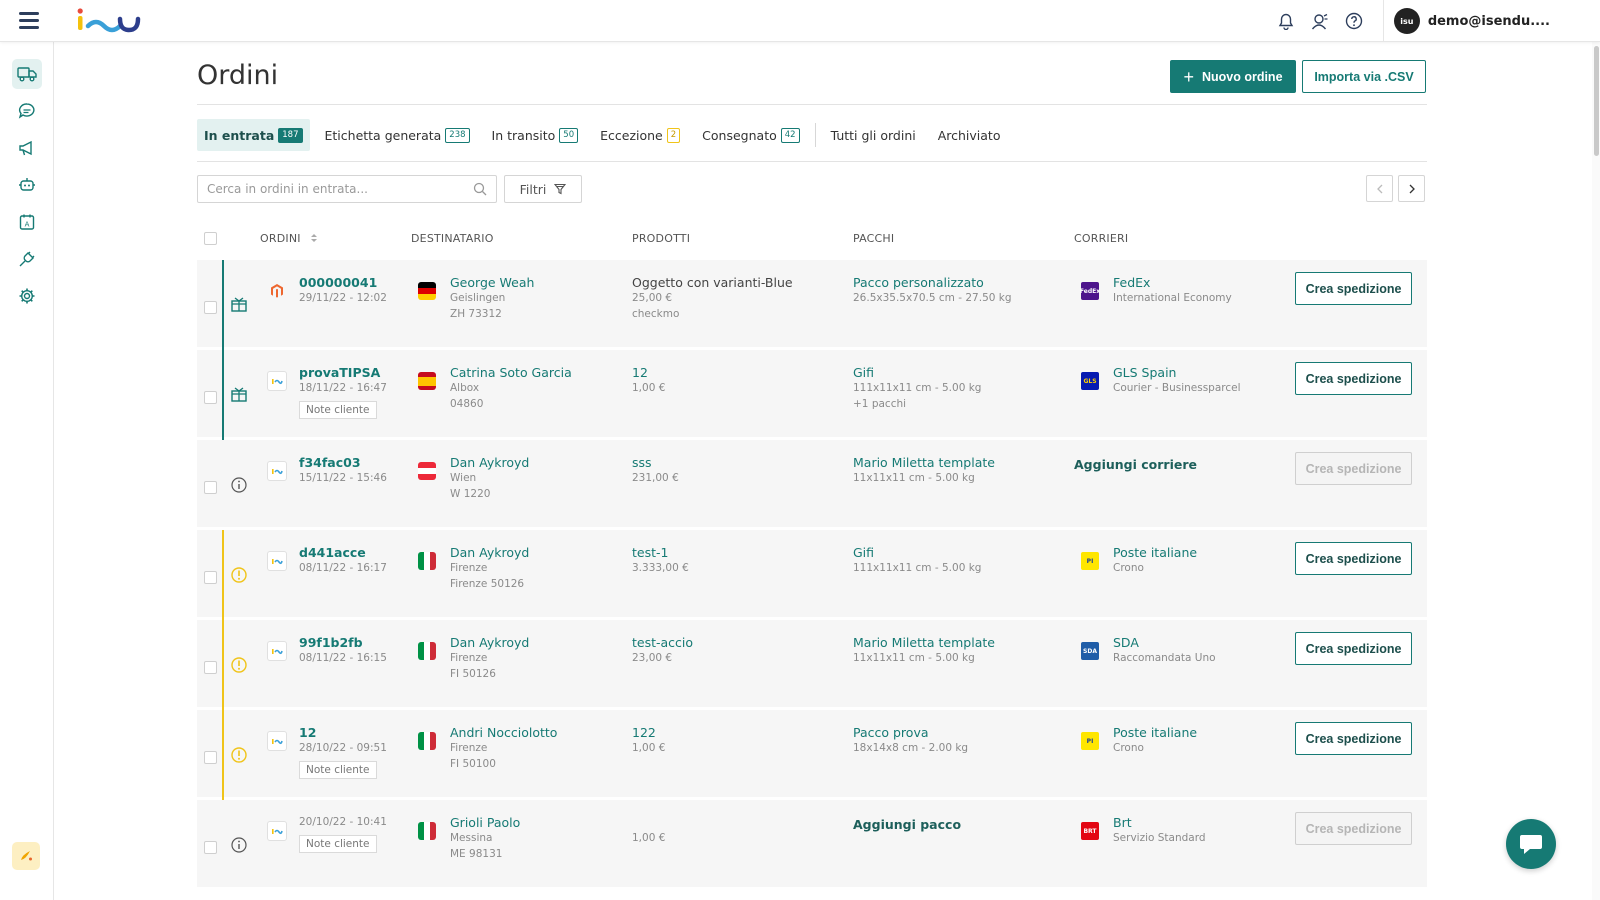 This screenshot has width=1600, height=900. I want to click on tab-eccezione: Eccezione 2, so click(640, 135).